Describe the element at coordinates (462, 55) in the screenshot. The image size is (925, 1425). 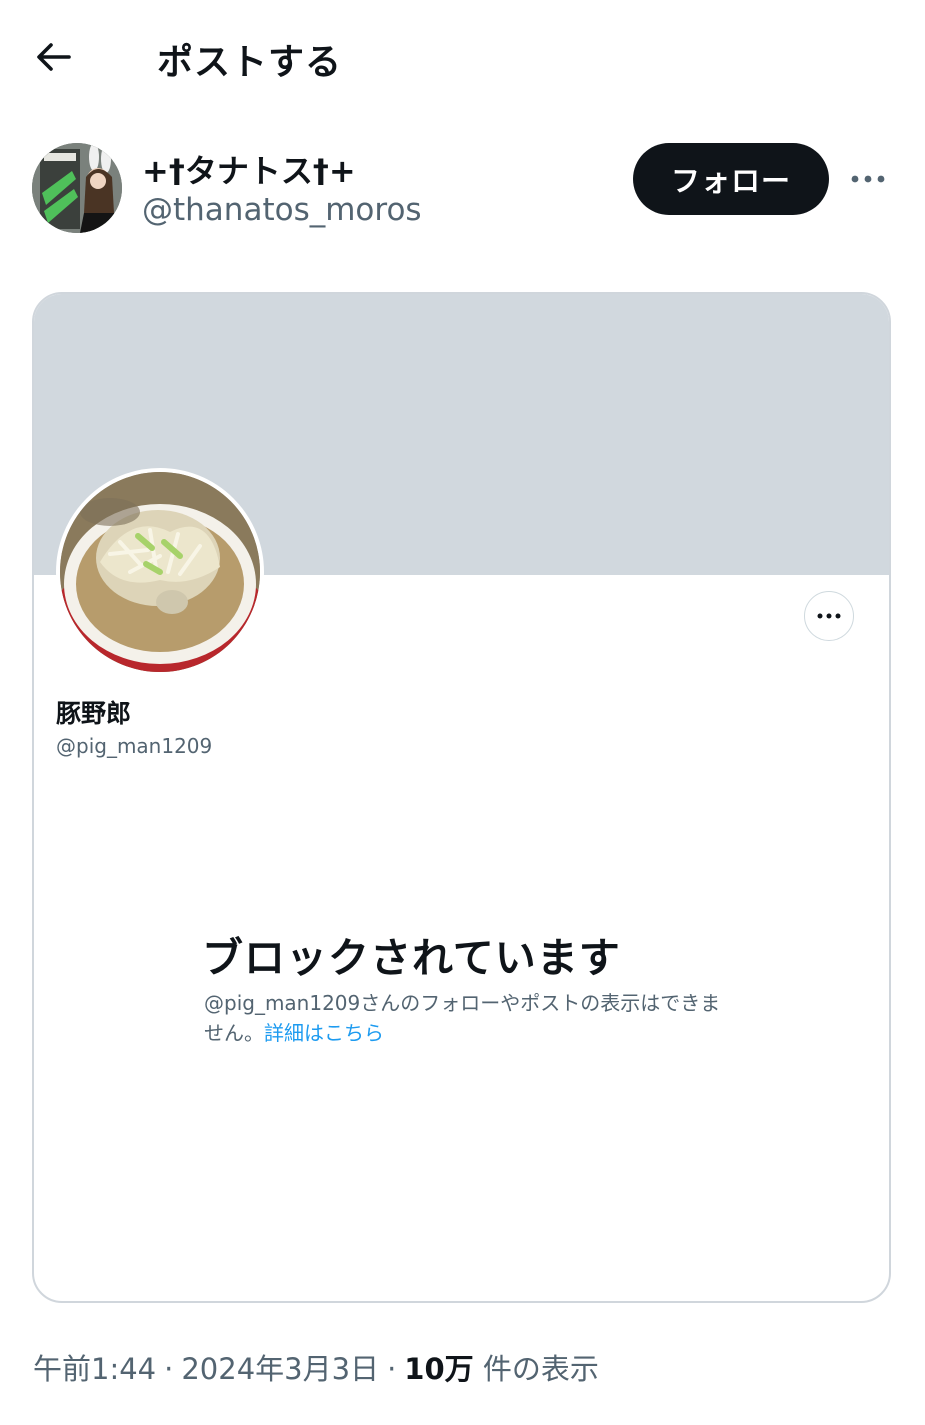
I see `top-bar: ポストする` at that location.